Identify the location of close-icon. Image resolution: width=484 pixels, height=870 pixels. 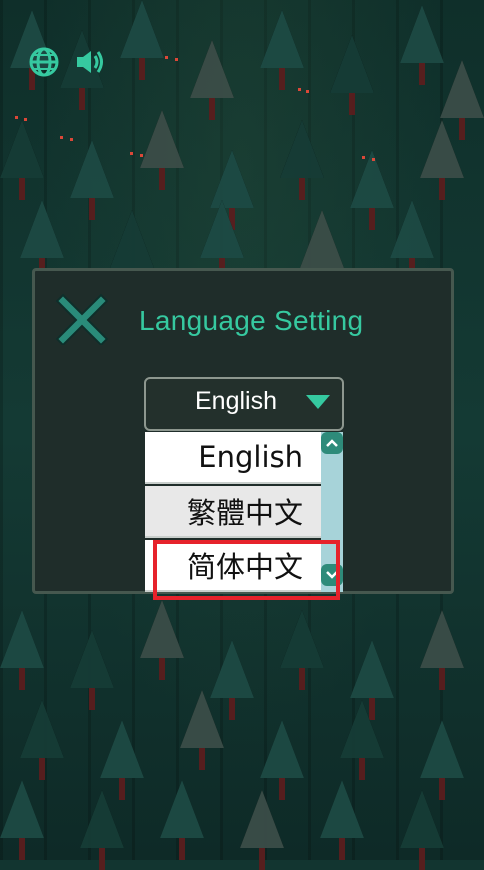
(82, 319).